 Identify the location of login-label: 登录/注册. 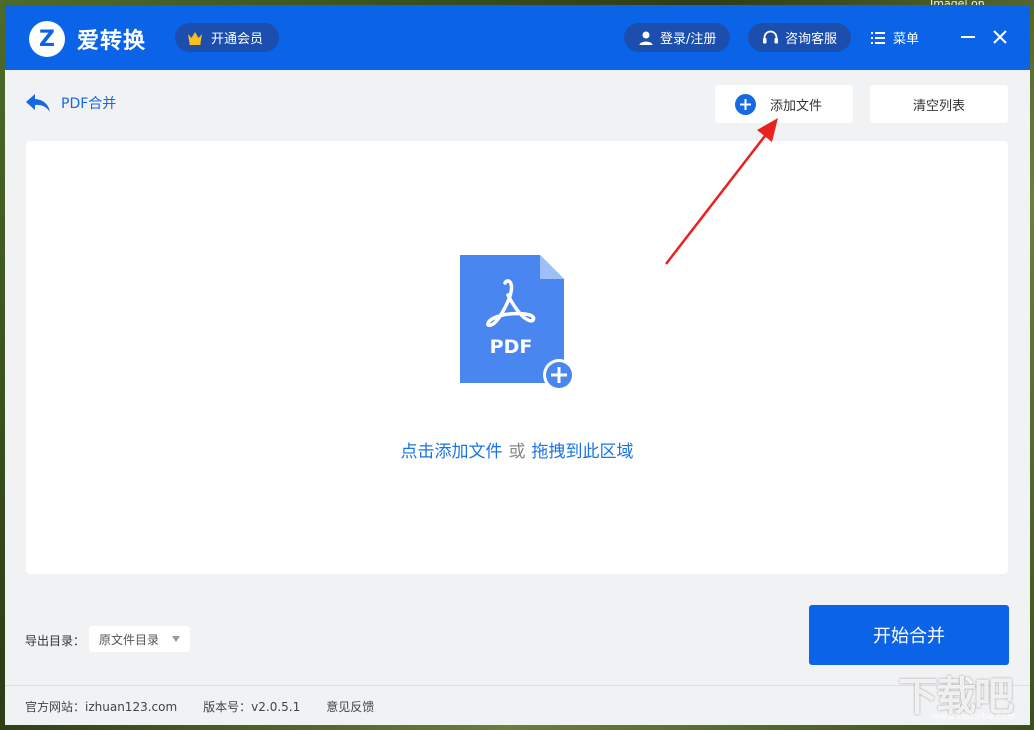
(688, 39).